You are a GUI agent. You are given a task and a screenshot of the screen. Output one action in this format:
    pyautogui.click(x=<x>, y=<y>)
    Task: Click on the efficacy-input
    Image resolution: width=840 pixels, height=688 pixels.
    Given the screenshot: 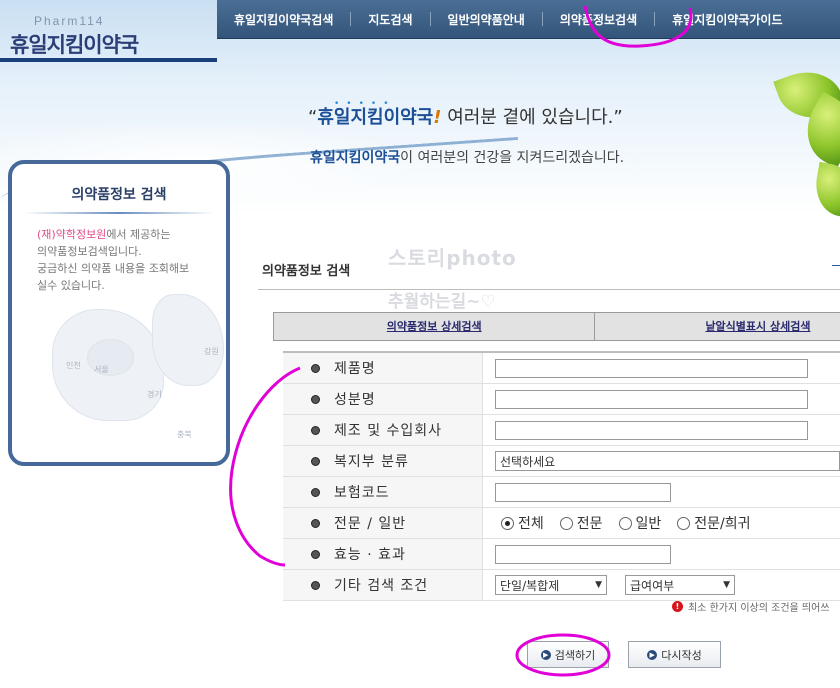 What is the action you would take?
    pyautogui.click(x=583, y=554)
    